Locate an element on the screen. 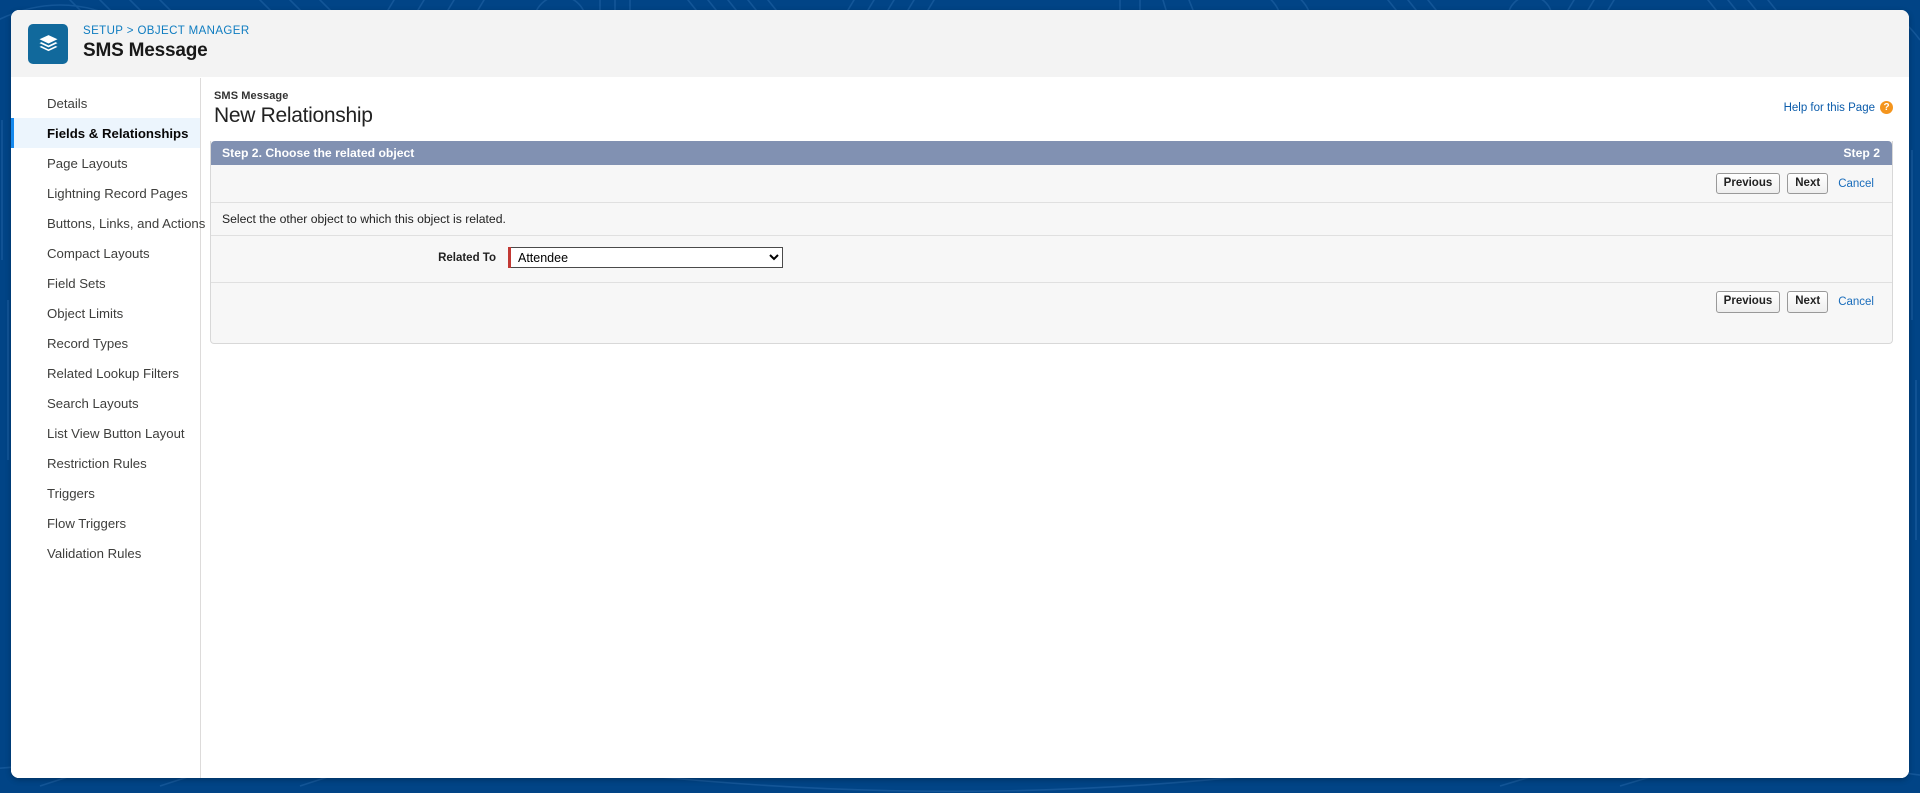 This screenshot has height=793, width=1920. sidebar-item-label: Lightning Record Pages is located at coordinates (117, 193).